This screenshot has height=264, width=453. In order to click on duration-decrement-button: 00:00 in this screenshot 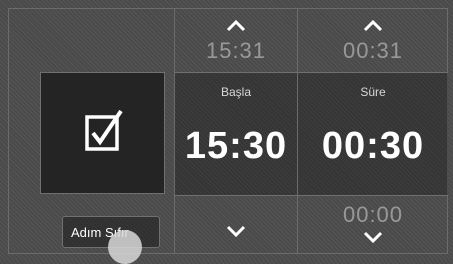, I will do `click(373, 225)`.